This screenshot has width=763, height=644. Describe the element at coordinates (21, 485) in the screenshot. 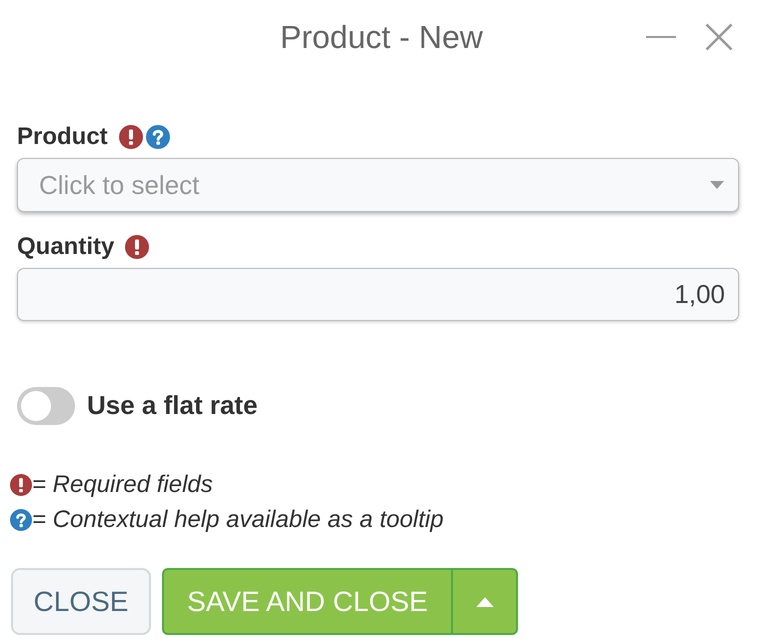

I see `exclamation-circle-icon` at that location.